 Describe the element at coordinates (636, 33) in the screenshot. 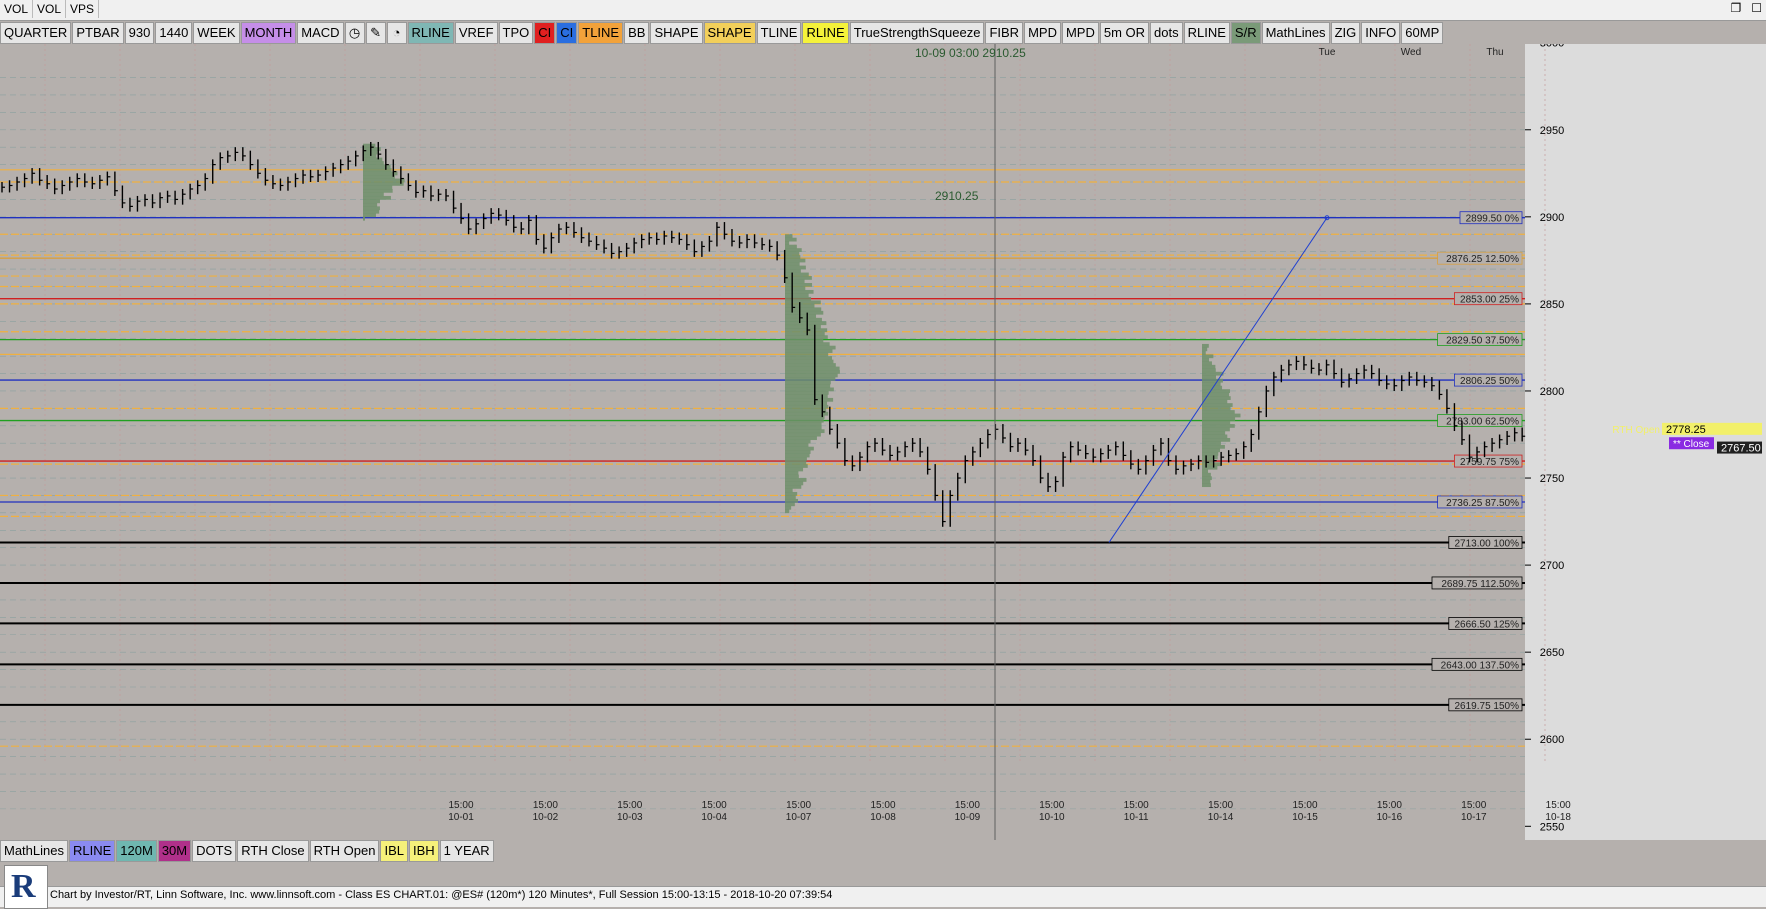

I see `toolbar-bb-button: BB` at that location.